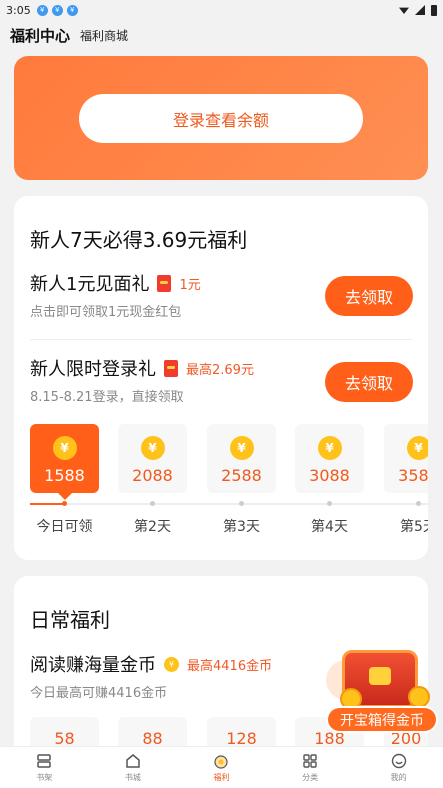 The width and height of the screenshot is (443, 788). Describe the element at coordinates (382, 719) in the screenshot. I see `open-chest-label: 开宝箱得金币` at that location.